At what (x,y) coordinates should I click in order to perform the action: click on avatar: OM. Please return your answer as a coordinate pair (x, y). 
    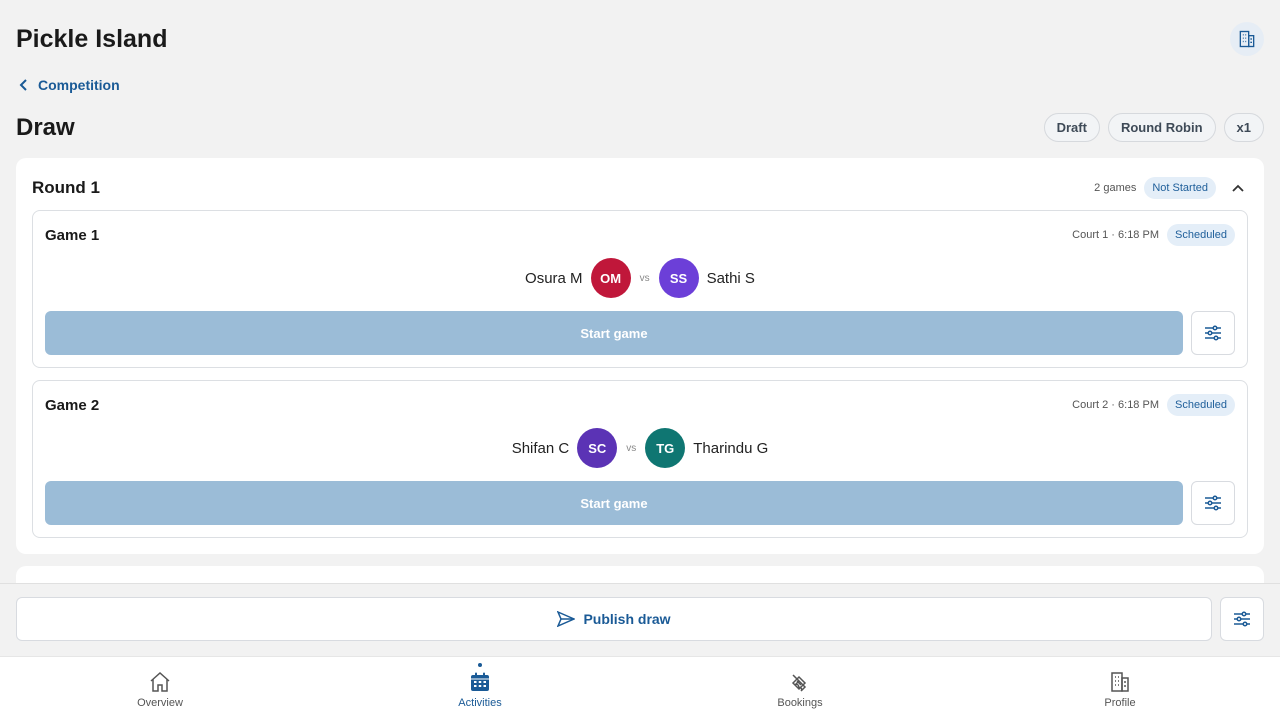
    Looking at the image, I should click on (610, 278).